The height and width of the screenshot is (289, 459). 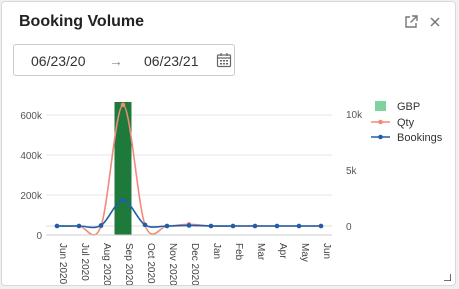 What do you see at coordinates (216, 251) in the screenshot?
I see `x-axis-tick-label: Jan` at bounding box center [216, 251].